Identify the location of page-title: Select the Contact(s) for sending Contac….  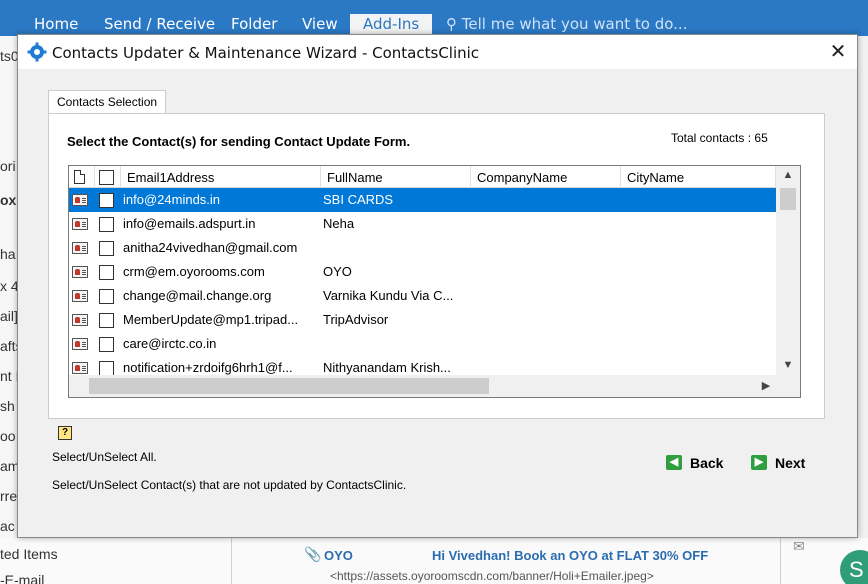
(239, 141).